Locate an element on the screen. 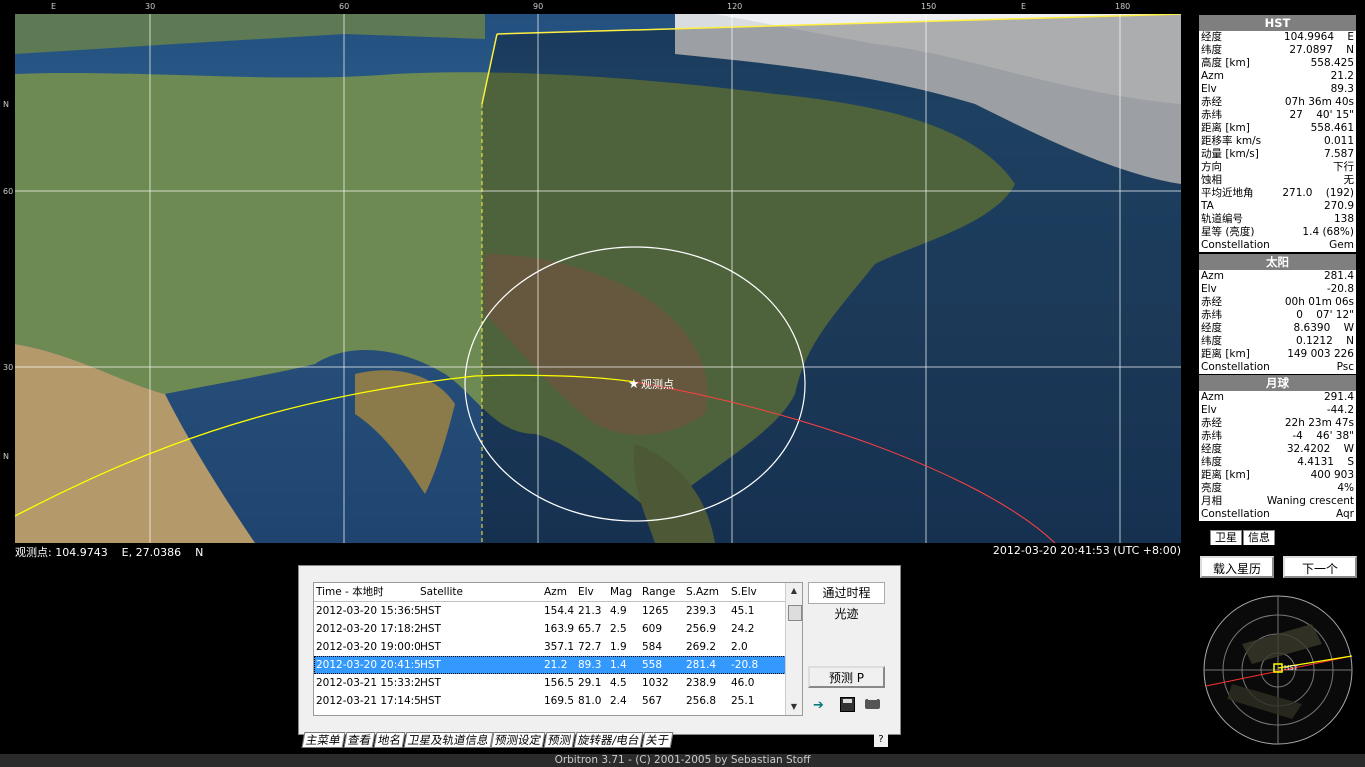 This screenshot has width=1365, height=767. scroll-thumb is located at coordinates (795, 613).